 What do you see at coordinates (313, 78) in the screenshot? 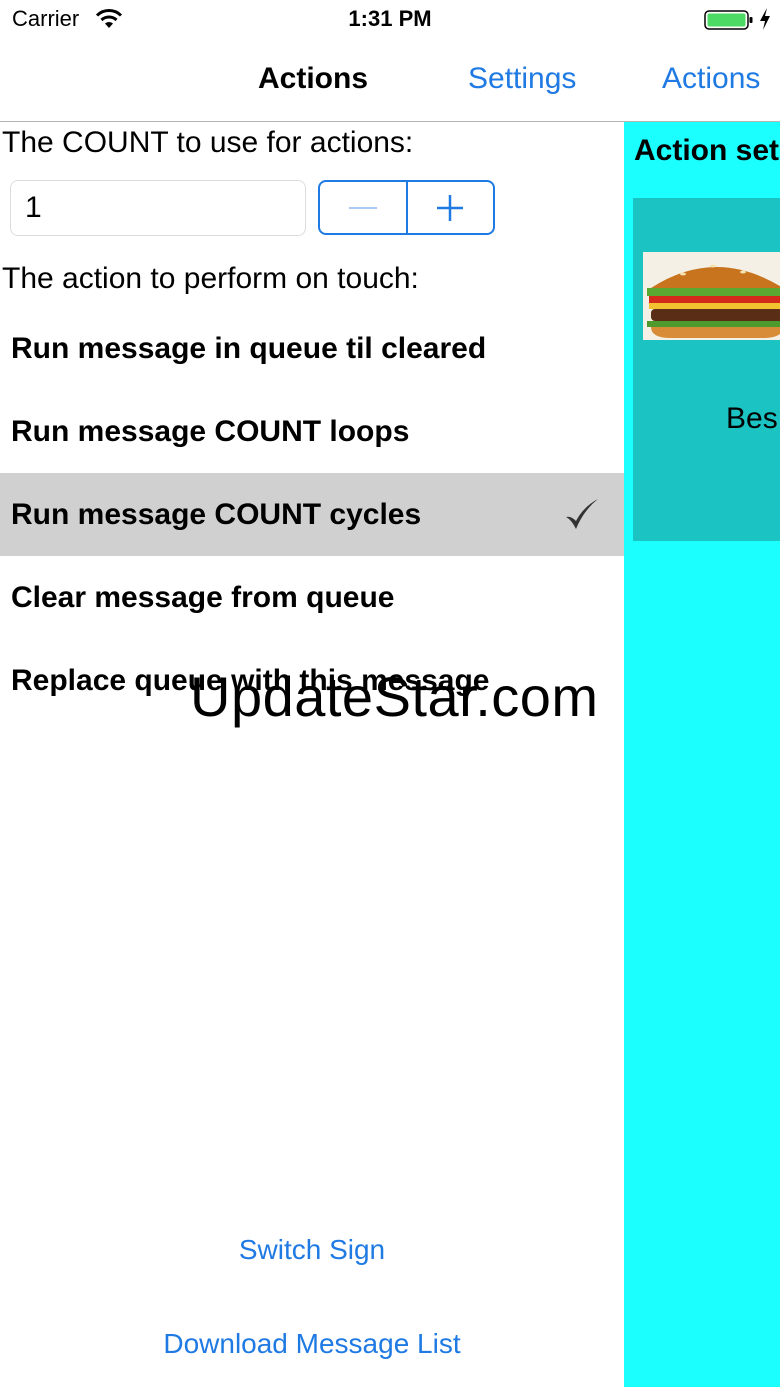
I see `nav-title: Actions` at bounding box center [313, 78].